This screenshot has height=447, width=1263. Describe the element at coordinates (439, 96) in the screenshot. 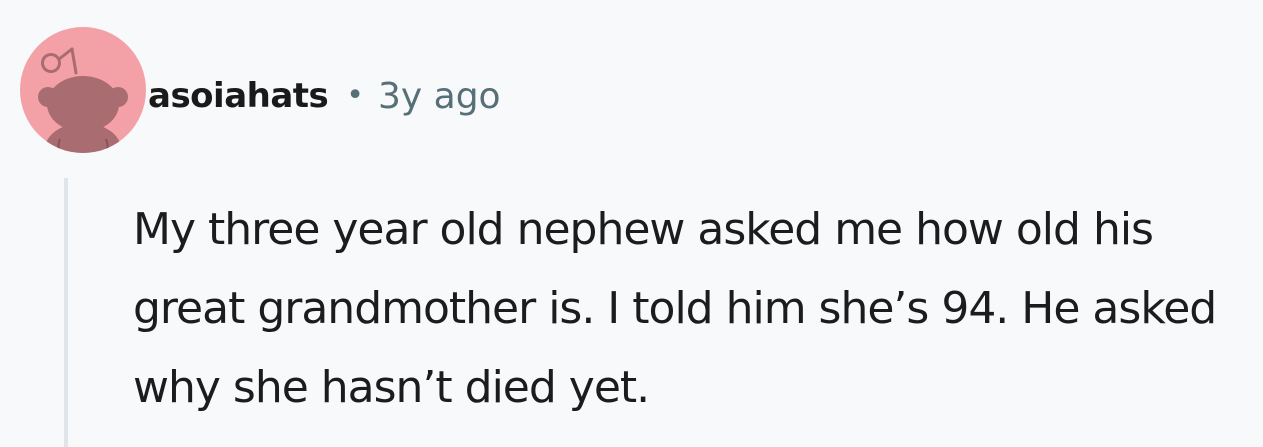

I see `timestamp: 3y ago` at that location.